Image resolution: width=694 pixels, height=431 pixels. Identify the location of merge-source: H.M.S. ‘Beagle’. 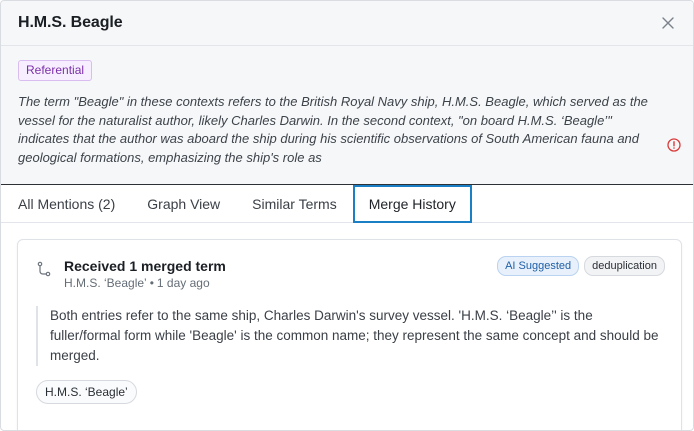
(105, 283).